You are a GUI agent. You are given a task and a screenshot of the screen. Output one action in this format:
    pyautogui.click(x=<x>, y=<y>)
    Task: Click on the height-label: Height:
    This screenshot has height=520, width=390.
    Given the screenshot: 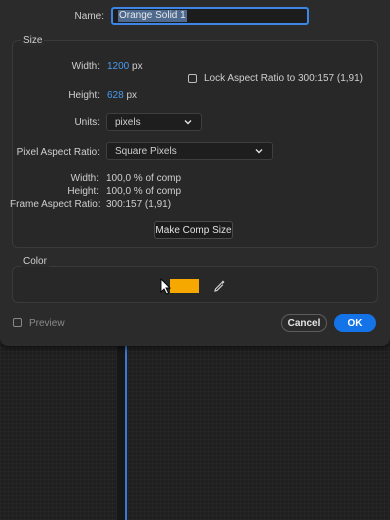 What is the action you would take?
    pyautogui.click(x=84, y=95)
    